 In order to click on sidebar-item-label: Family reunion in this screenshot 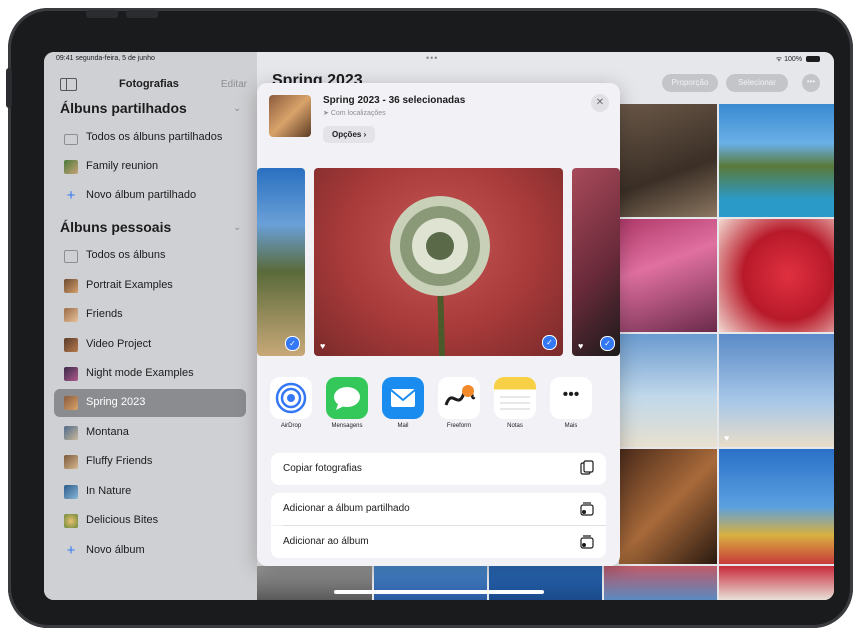, I will do `click(122, 166)`.